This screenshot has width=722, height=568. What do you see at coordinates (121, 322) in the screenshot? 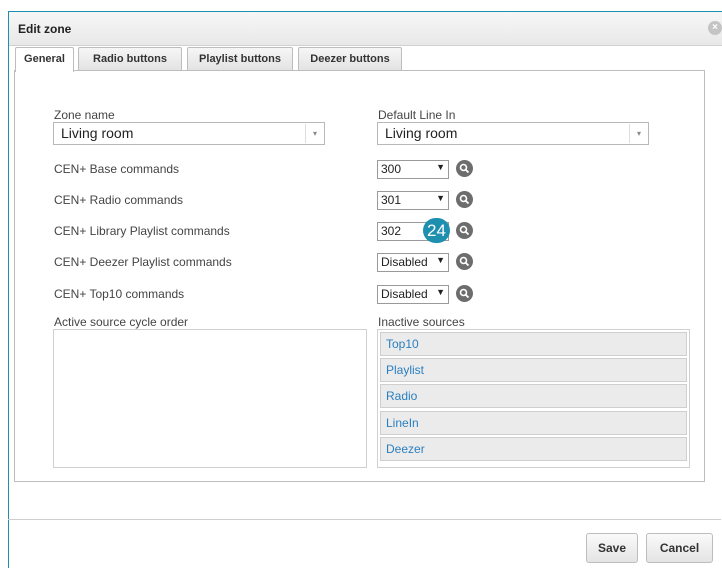
I see `active-sources-label: Active source cycle order` at bounding box center [121, 322].